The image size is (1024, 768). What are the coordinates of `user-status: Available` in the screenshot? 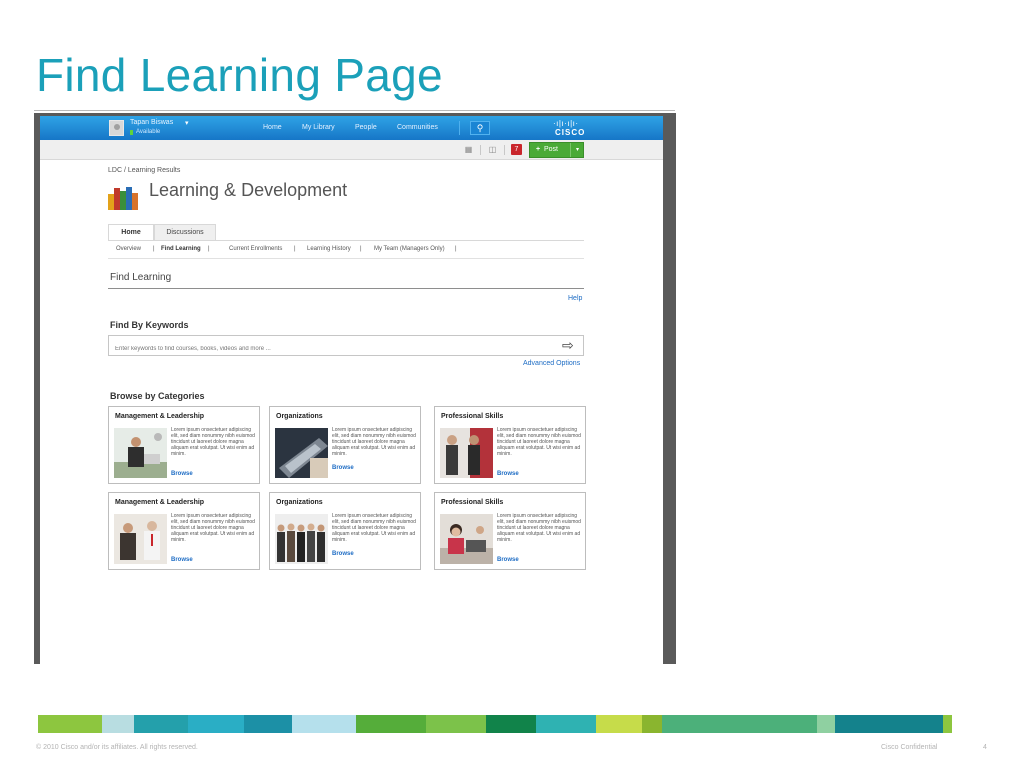 It's located at (148, 132).